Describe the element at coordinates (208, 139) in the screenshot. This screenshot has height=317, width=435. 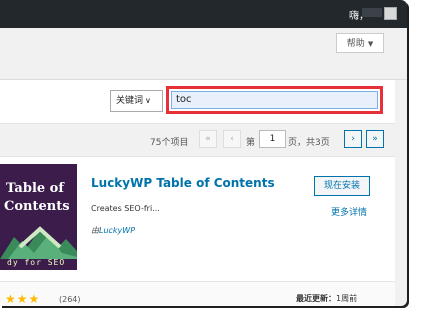
I see `first-page-button: «` at that location.